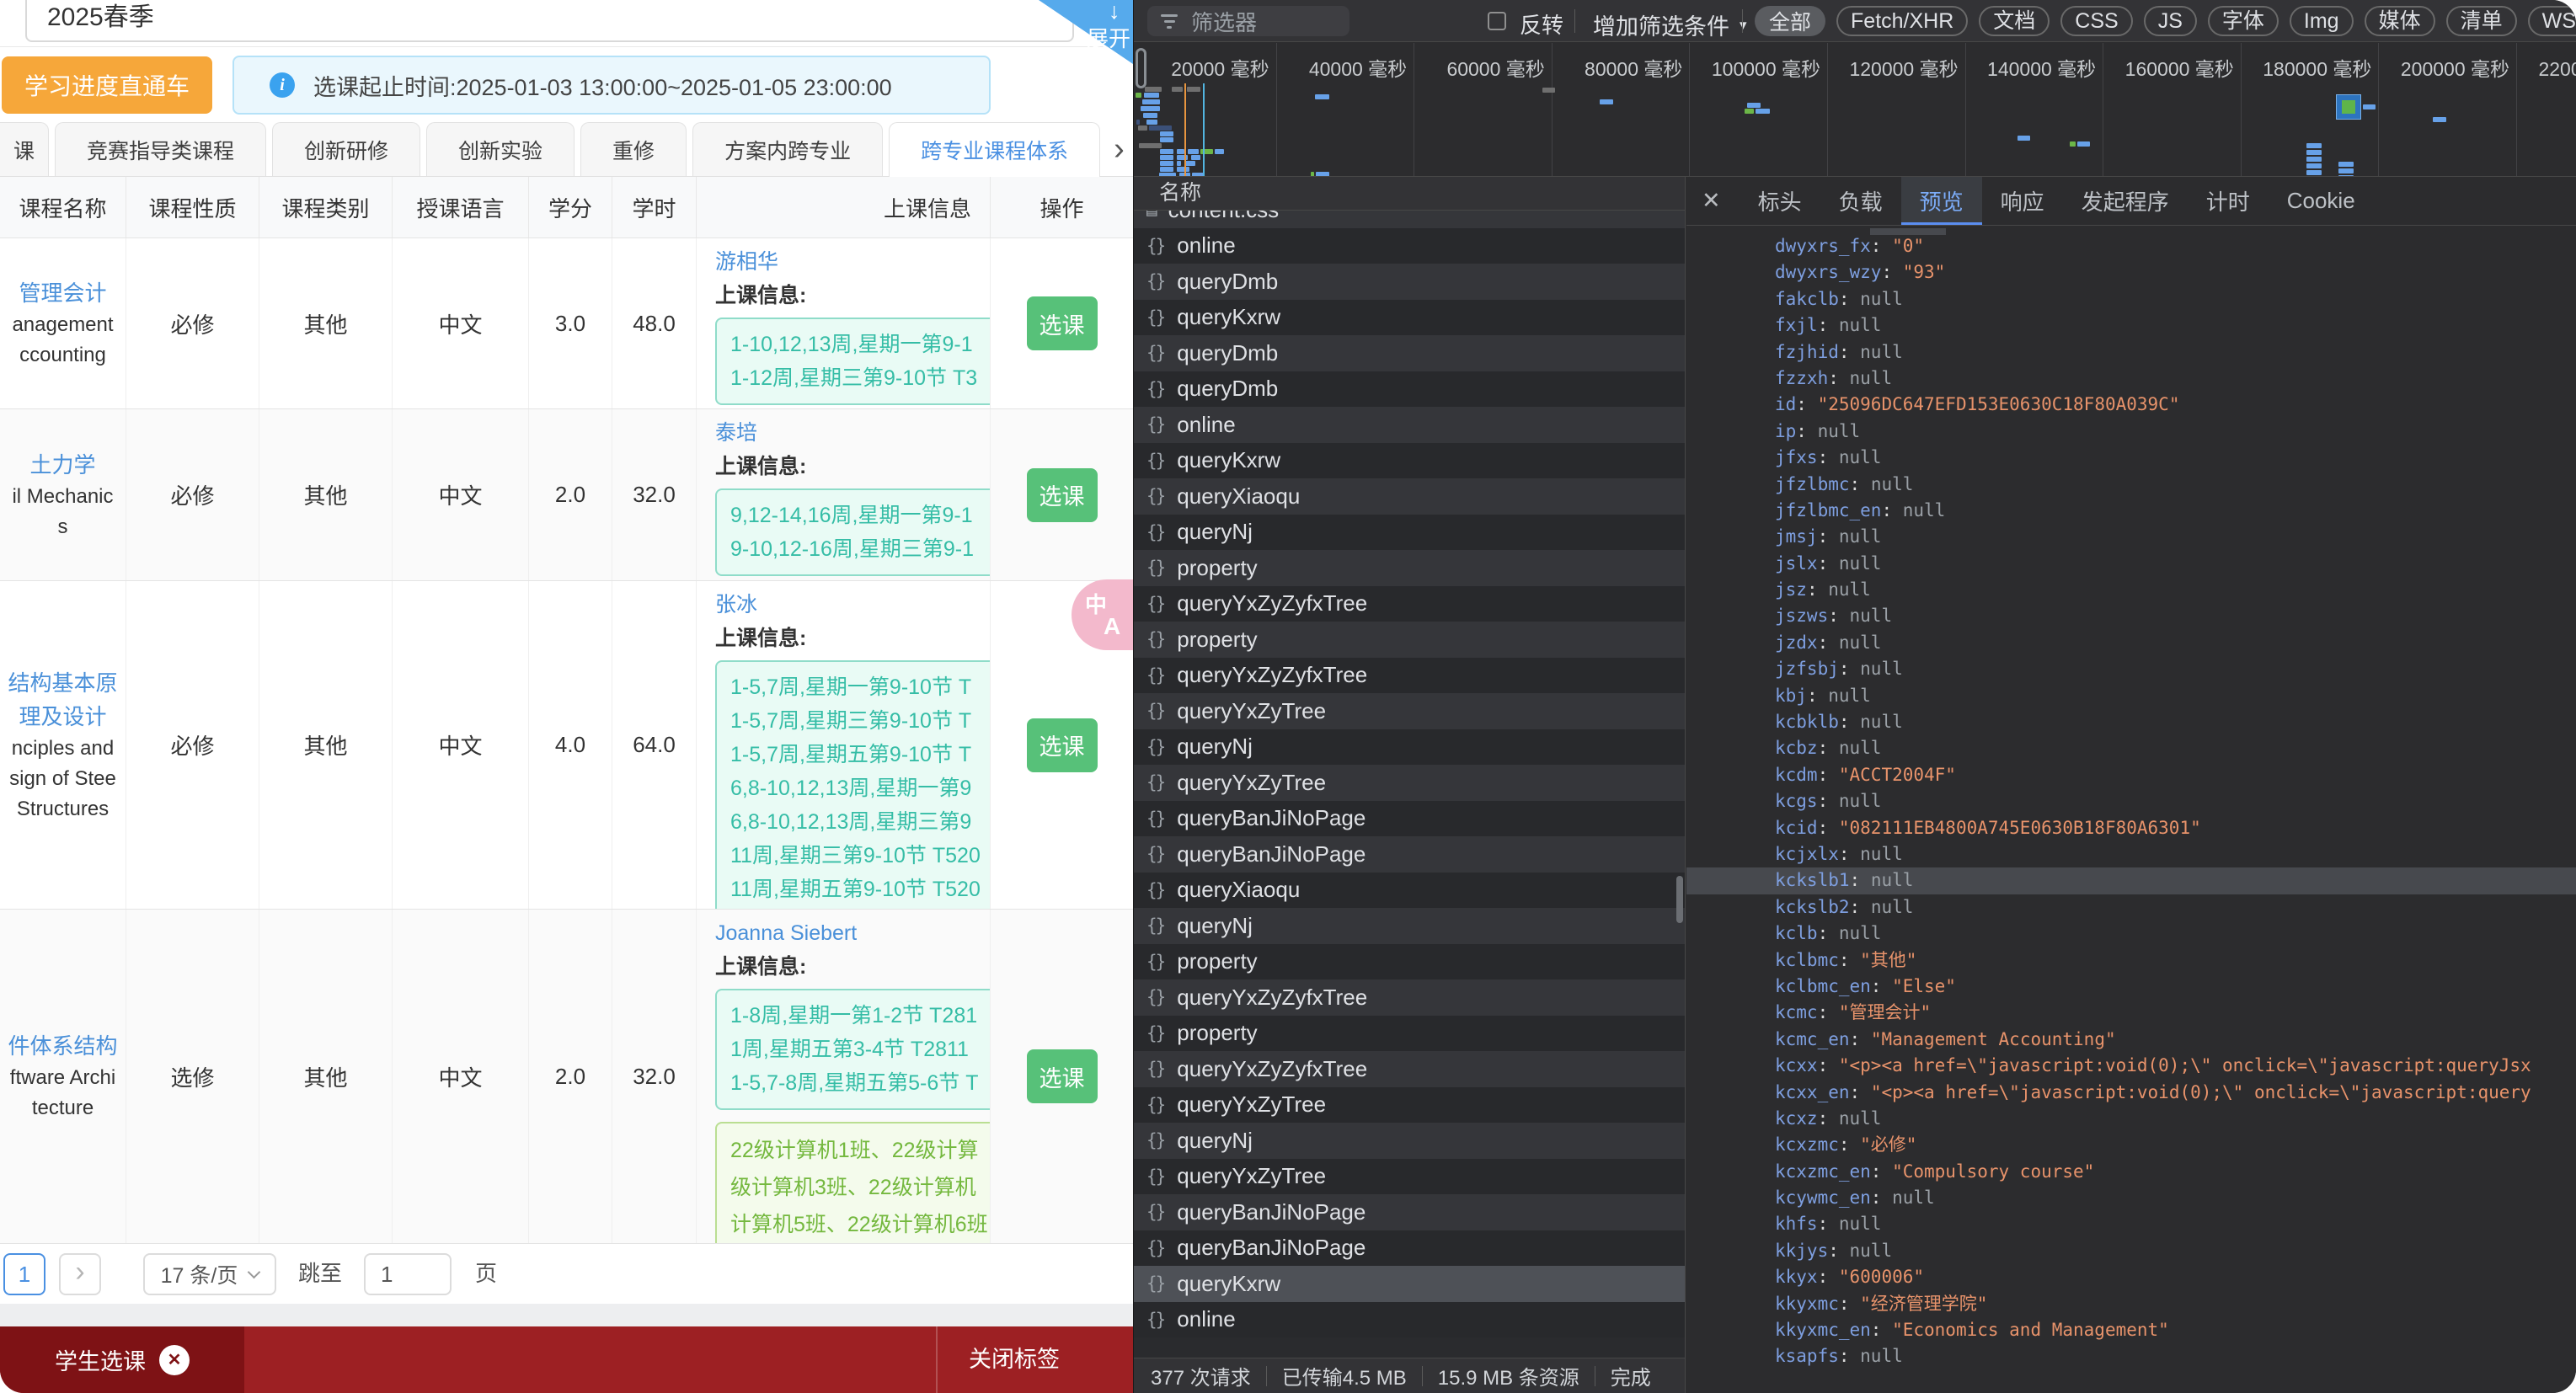  Describe the element at coordinates (1248, 21) in the screenshot. I see `network-filter-input: 筛选器` at that location.